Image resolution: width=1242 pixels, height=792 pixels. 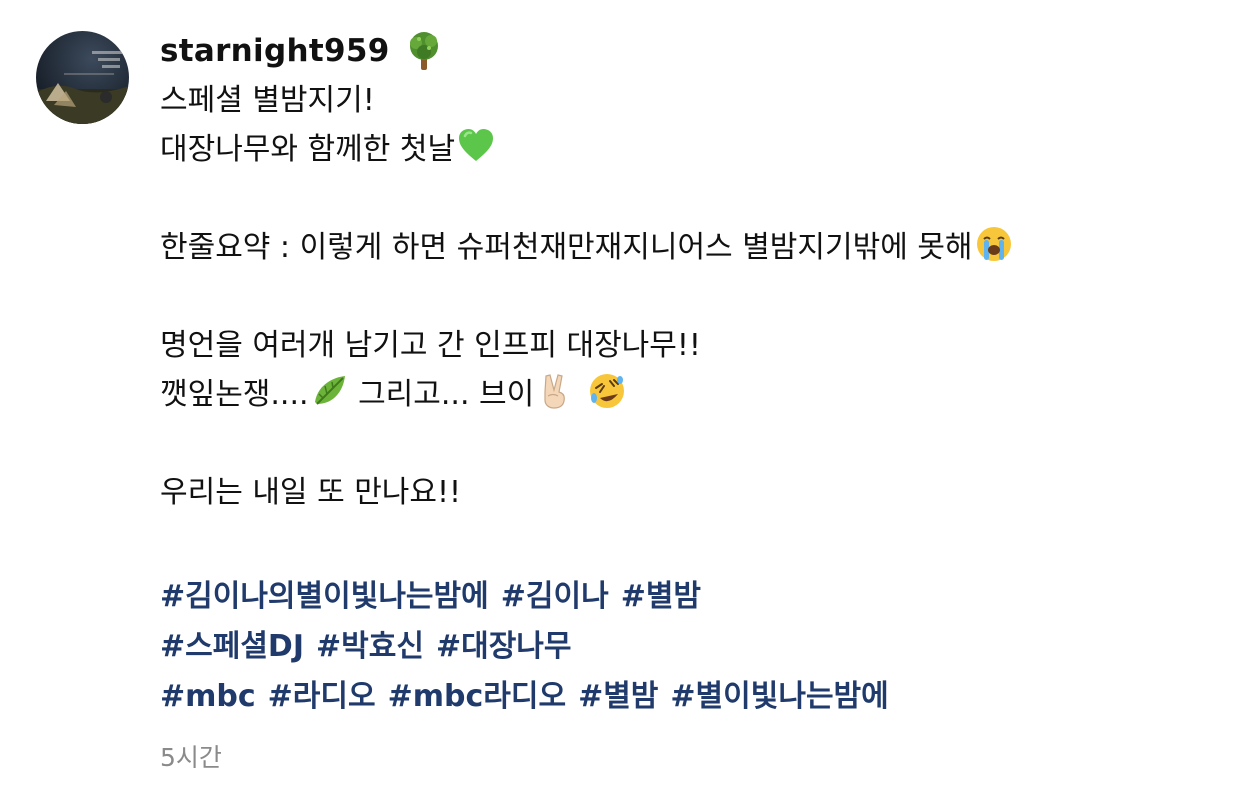 I want to click on caption-line-2: 대장나무와 함께한 첫날, so click(x=690, y=149).